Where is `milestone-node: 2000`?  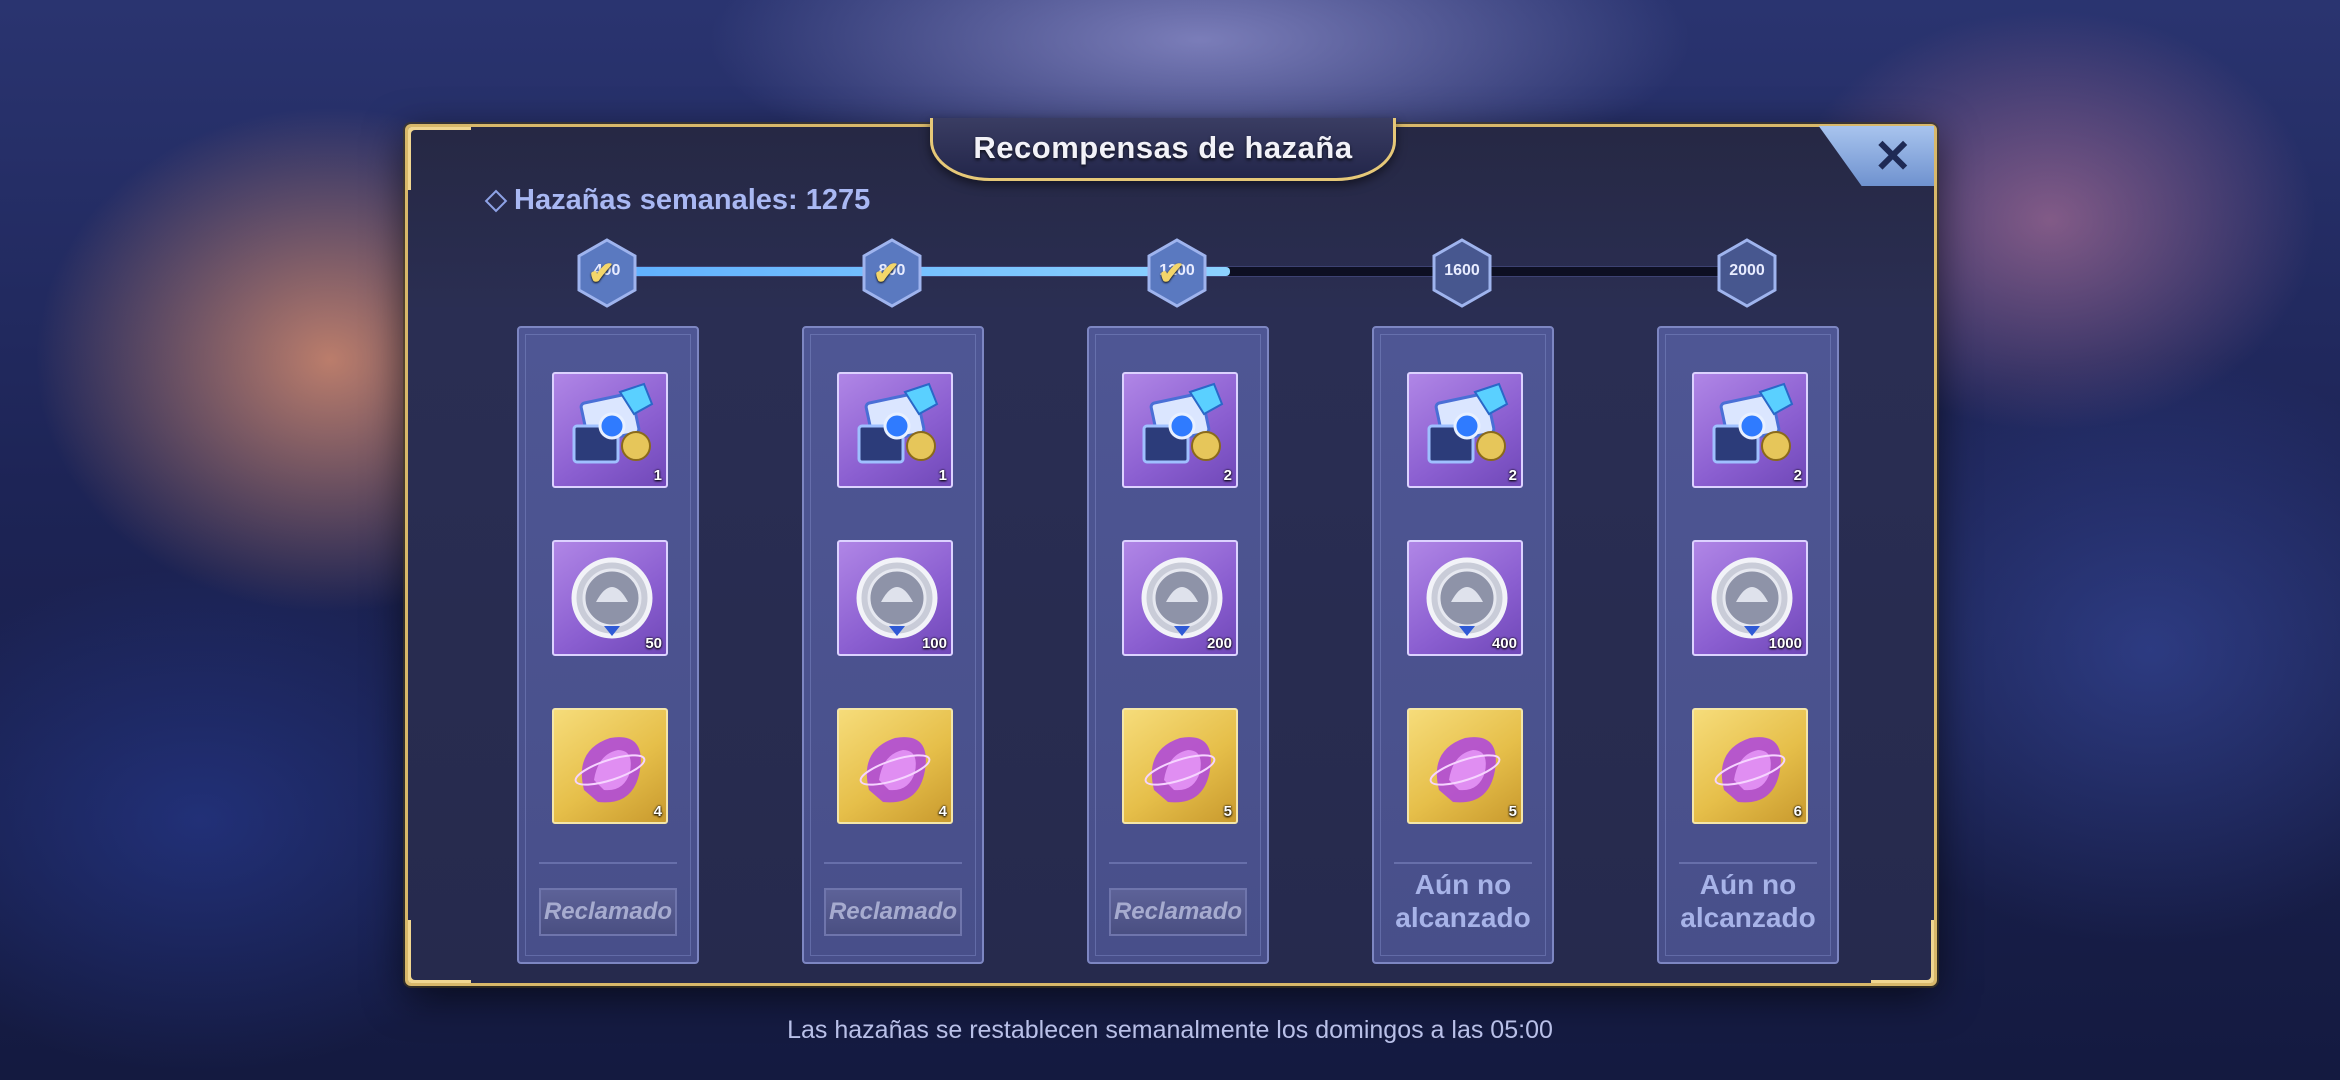
milestone-node: 2000 is located at coordinates (1747, 273).